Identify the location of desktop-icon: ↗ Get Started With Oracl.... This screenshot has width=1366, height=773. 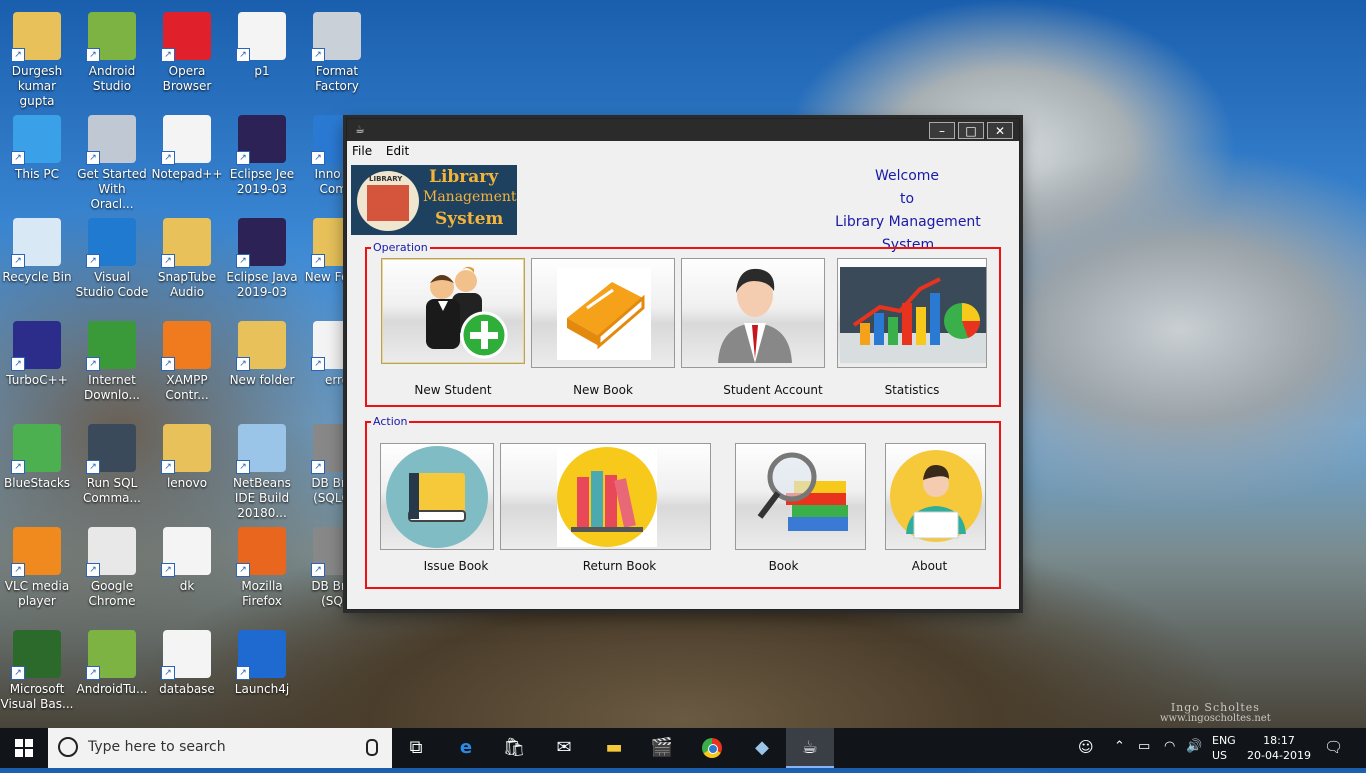
(112, 160).